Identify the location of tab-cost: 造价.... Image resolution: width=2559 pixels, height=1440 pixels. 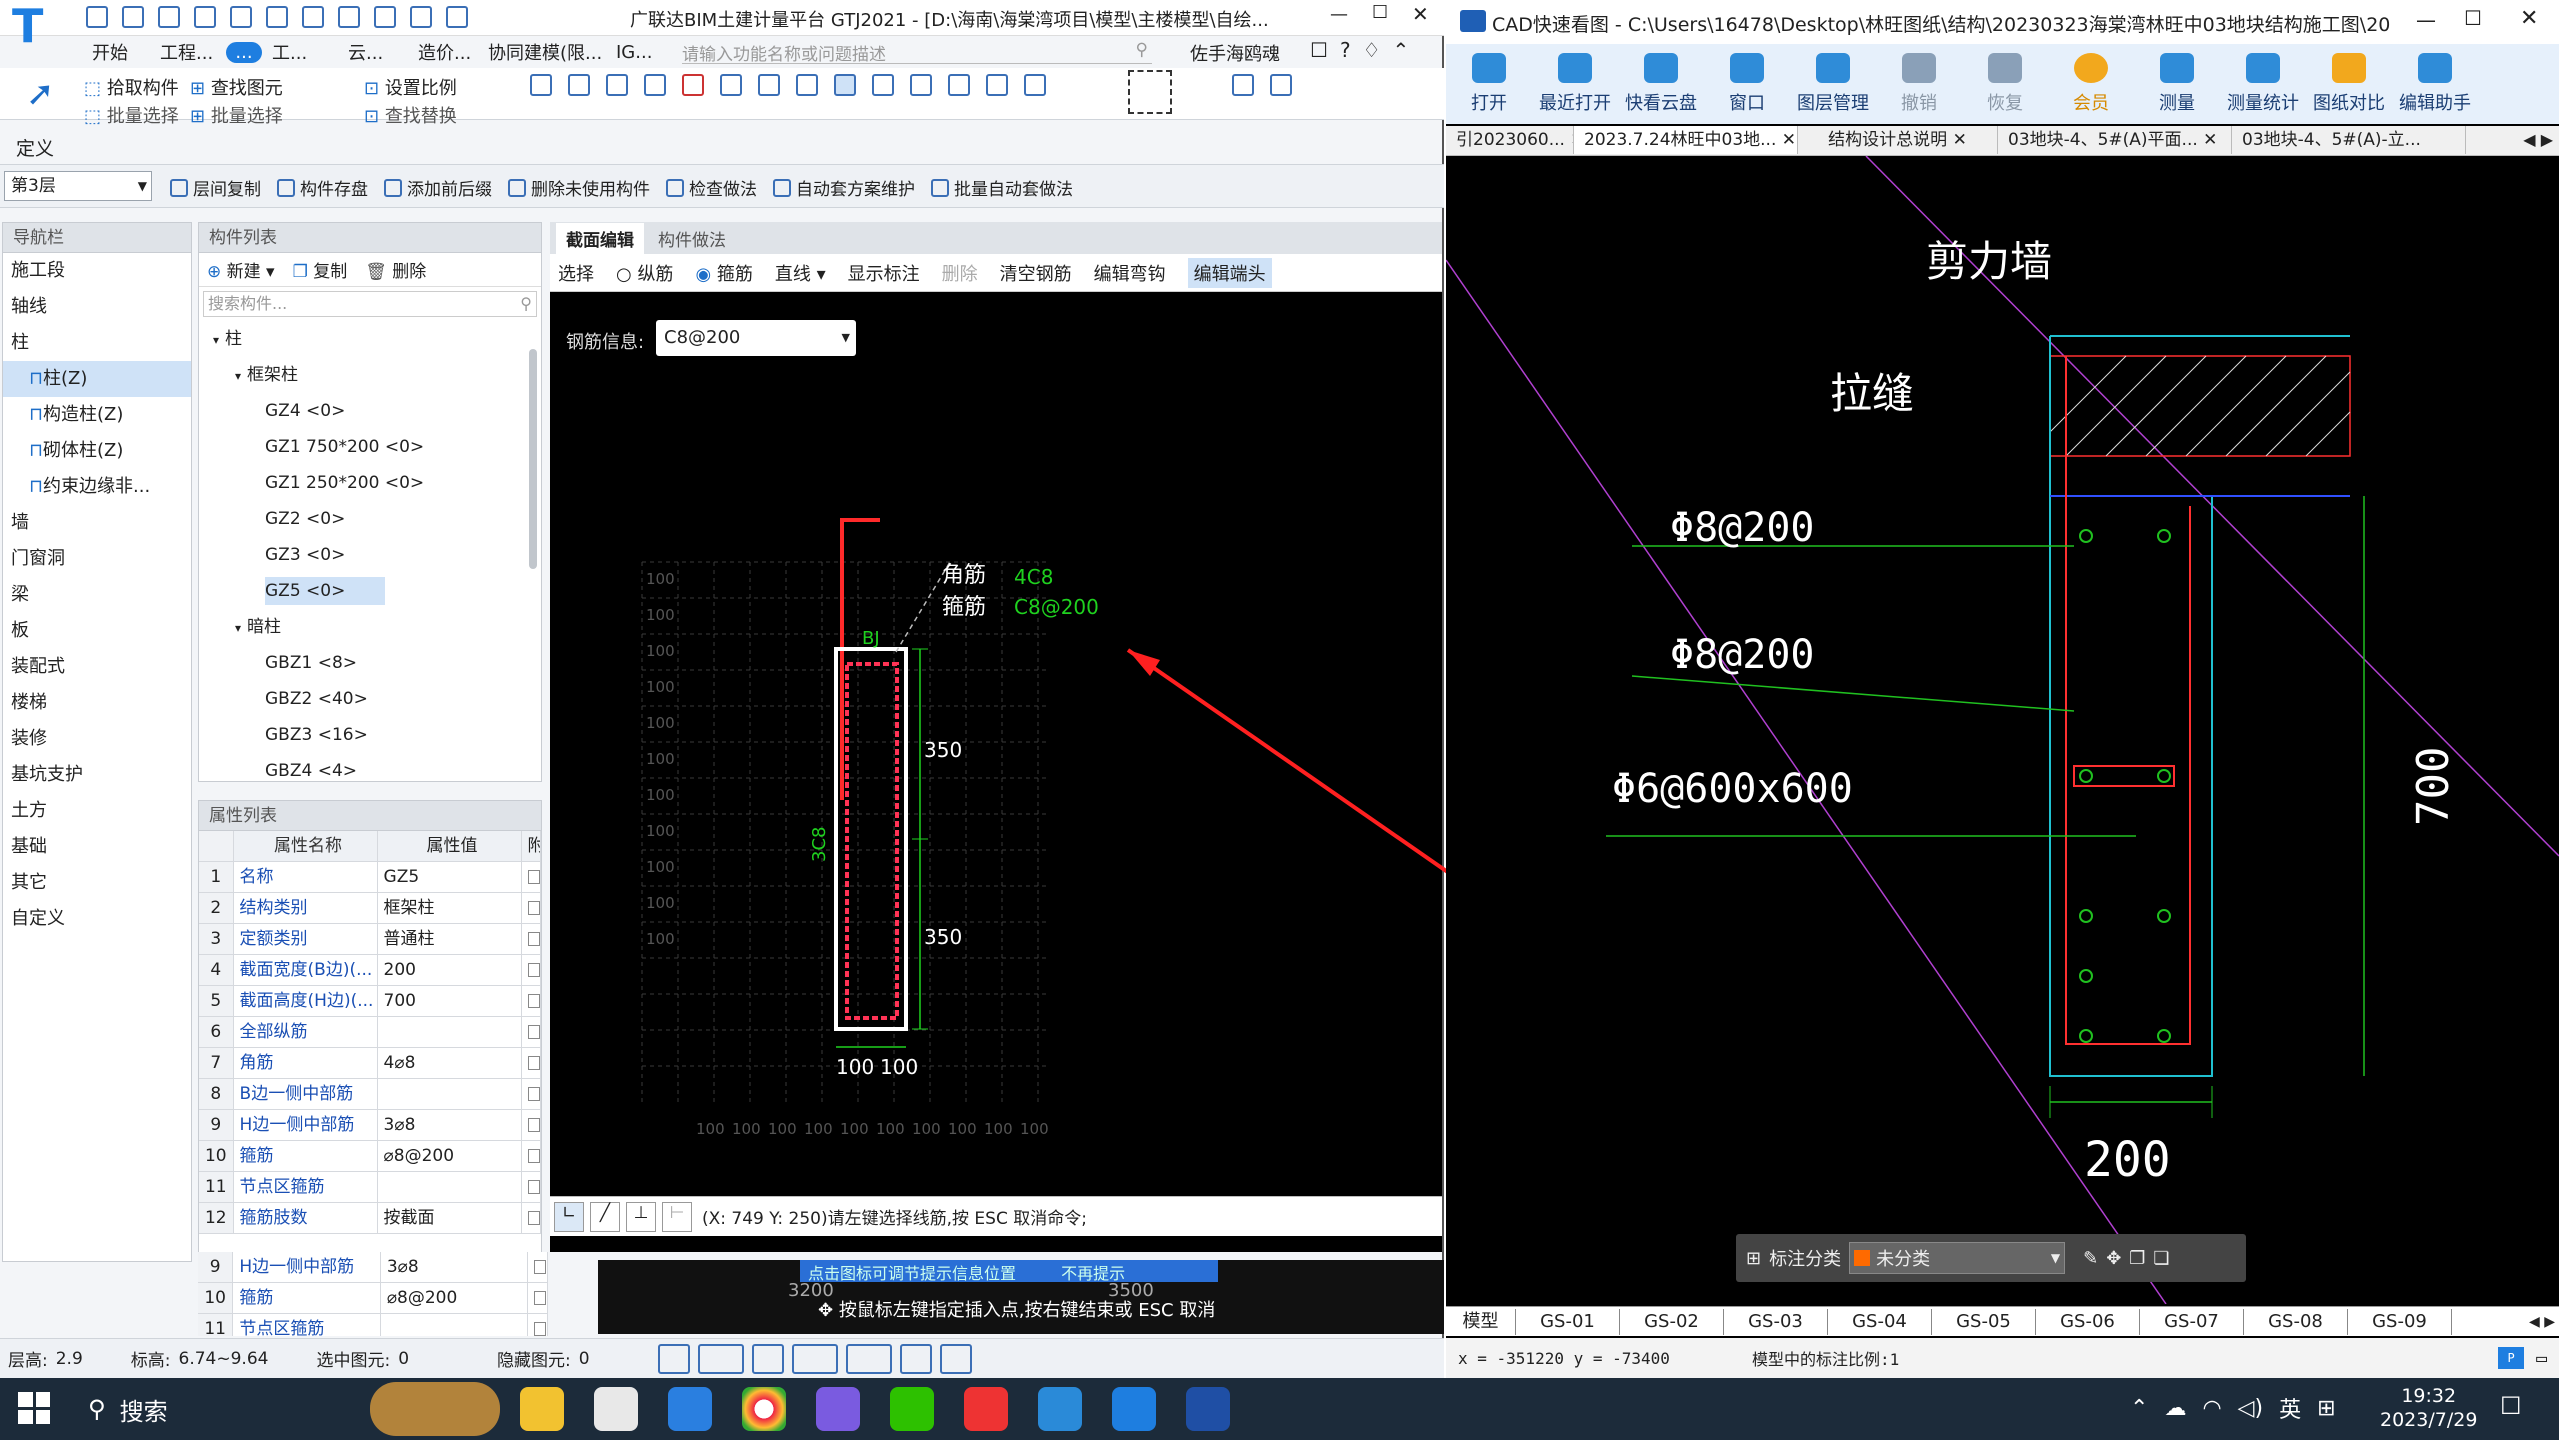
(453, 52).